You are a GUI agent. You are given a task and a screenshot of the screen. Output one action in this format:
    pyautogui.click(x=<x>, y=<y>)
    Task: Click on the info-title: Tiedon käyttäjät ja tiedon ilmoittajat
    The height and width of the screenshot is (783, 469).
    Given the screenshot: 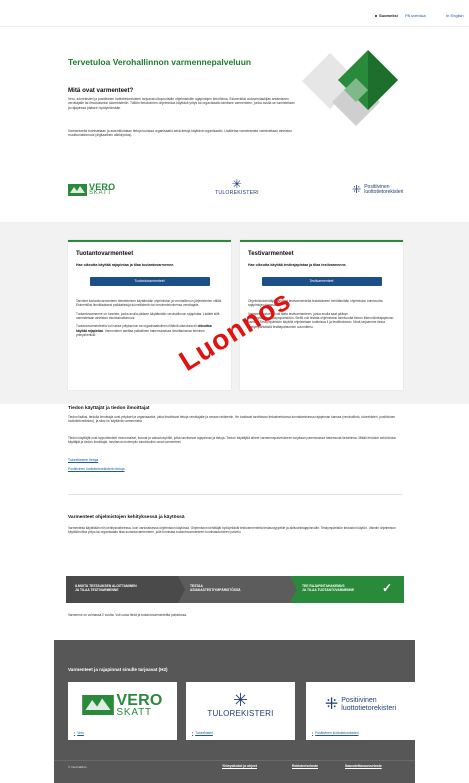 What is the action you would take?
    pyautogui.click(x=109, y=408)
    